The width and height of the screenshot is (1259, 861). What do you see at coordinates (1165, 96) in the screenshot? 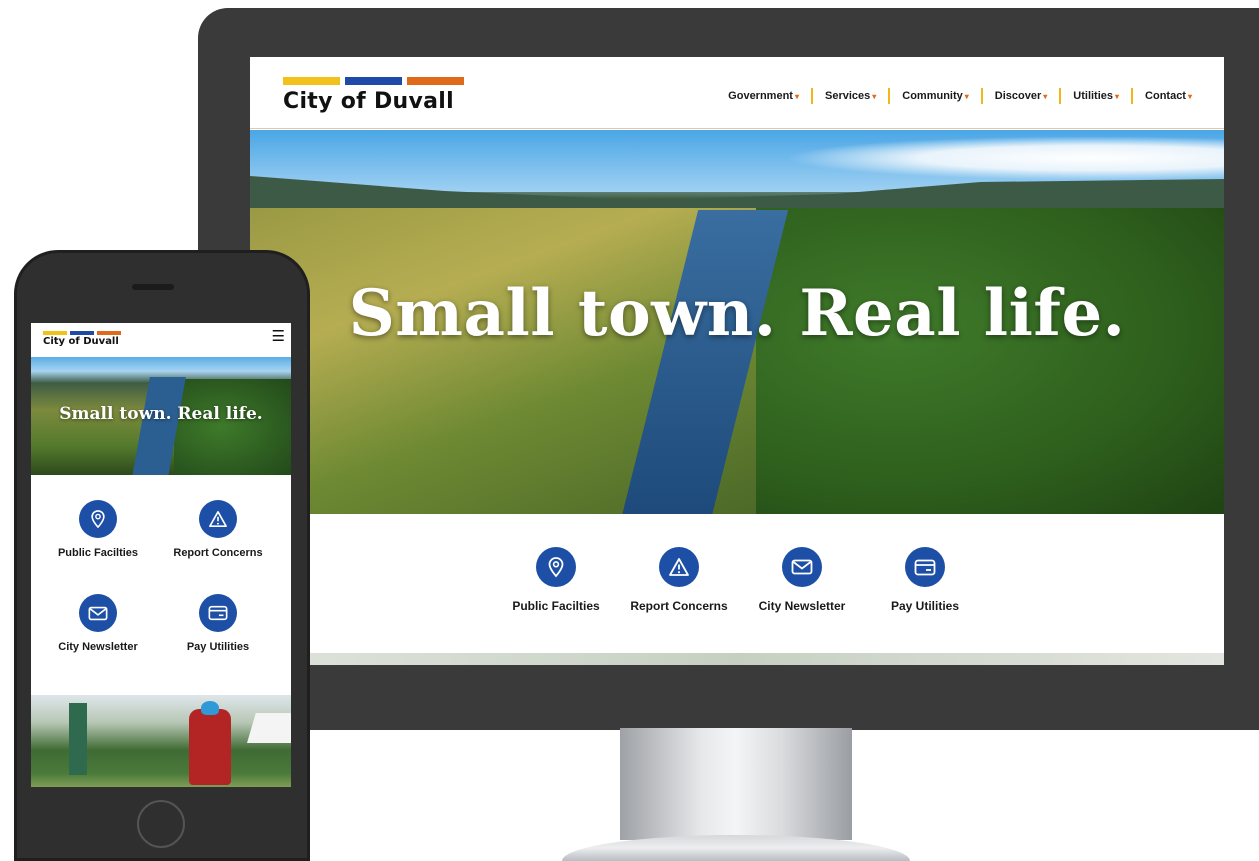
I see `nav-item-label: Contact` at bounding box center [1165, 96].